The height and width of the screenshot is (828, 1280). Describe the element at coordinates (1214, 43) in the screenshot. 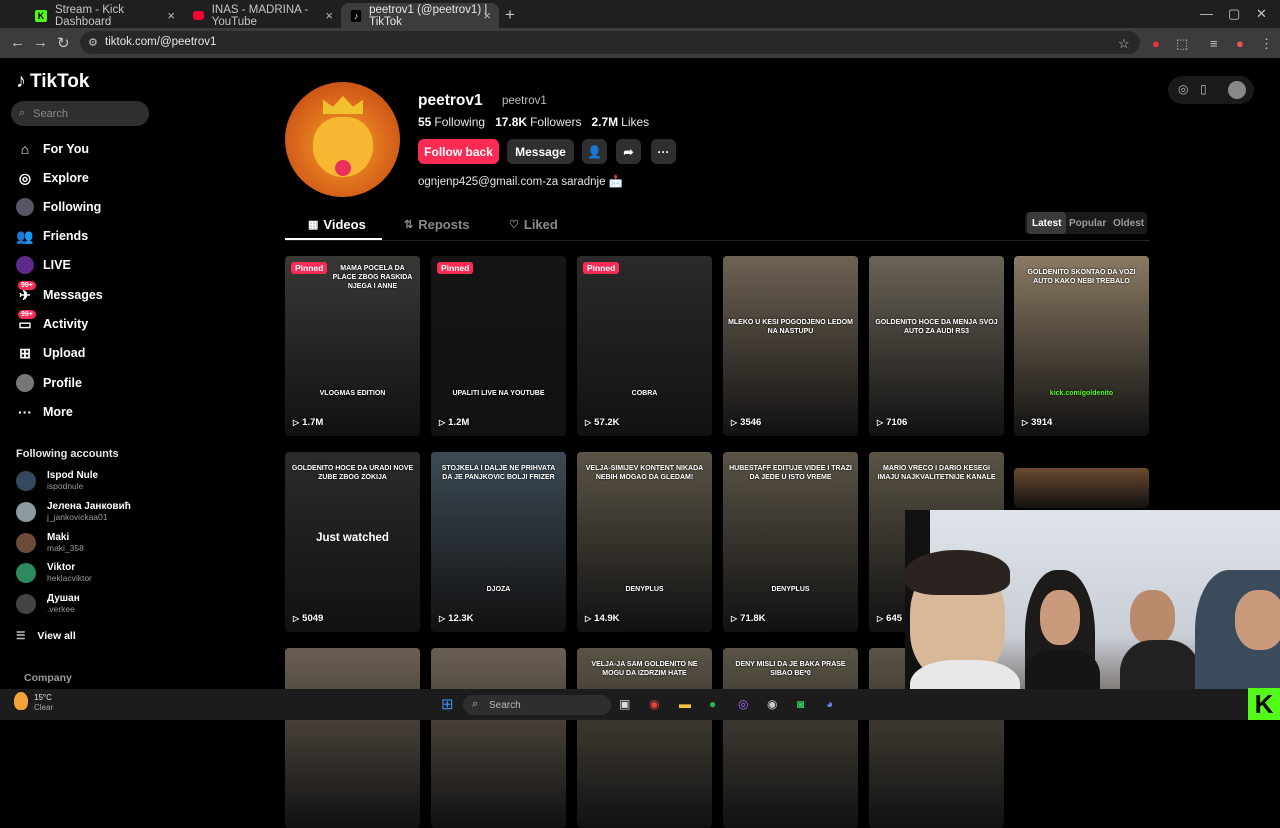

I see `reading-list-icon: ≡` at that location.